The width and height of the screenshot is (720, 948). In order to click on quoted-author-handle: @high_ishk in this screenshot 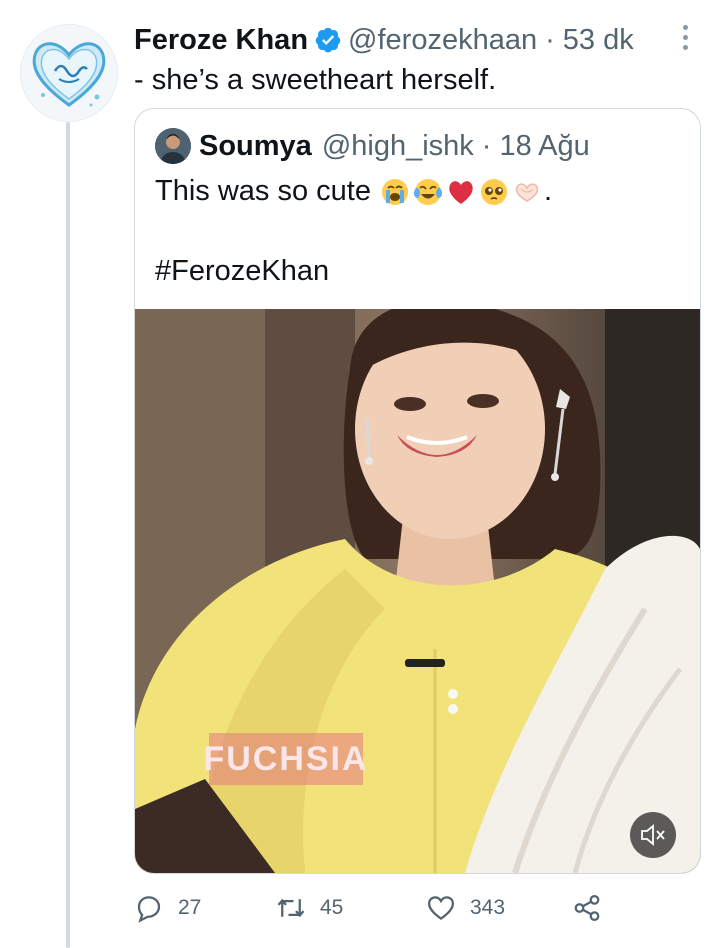, I will do `click(397, 145)`.